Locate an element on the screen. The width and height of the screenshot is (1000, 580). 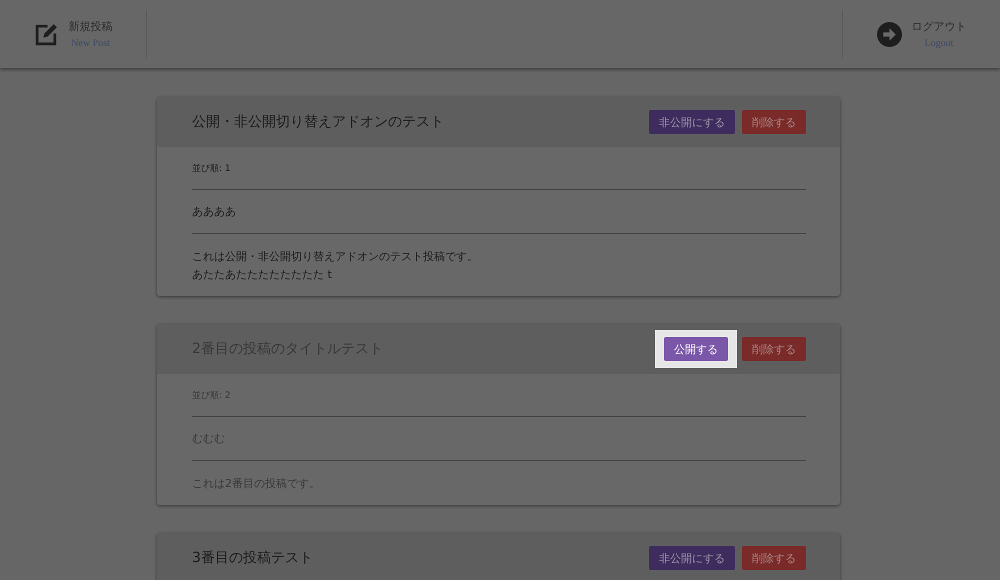
sort-order: 並び順: 1 is located at coordinates (211, 169).